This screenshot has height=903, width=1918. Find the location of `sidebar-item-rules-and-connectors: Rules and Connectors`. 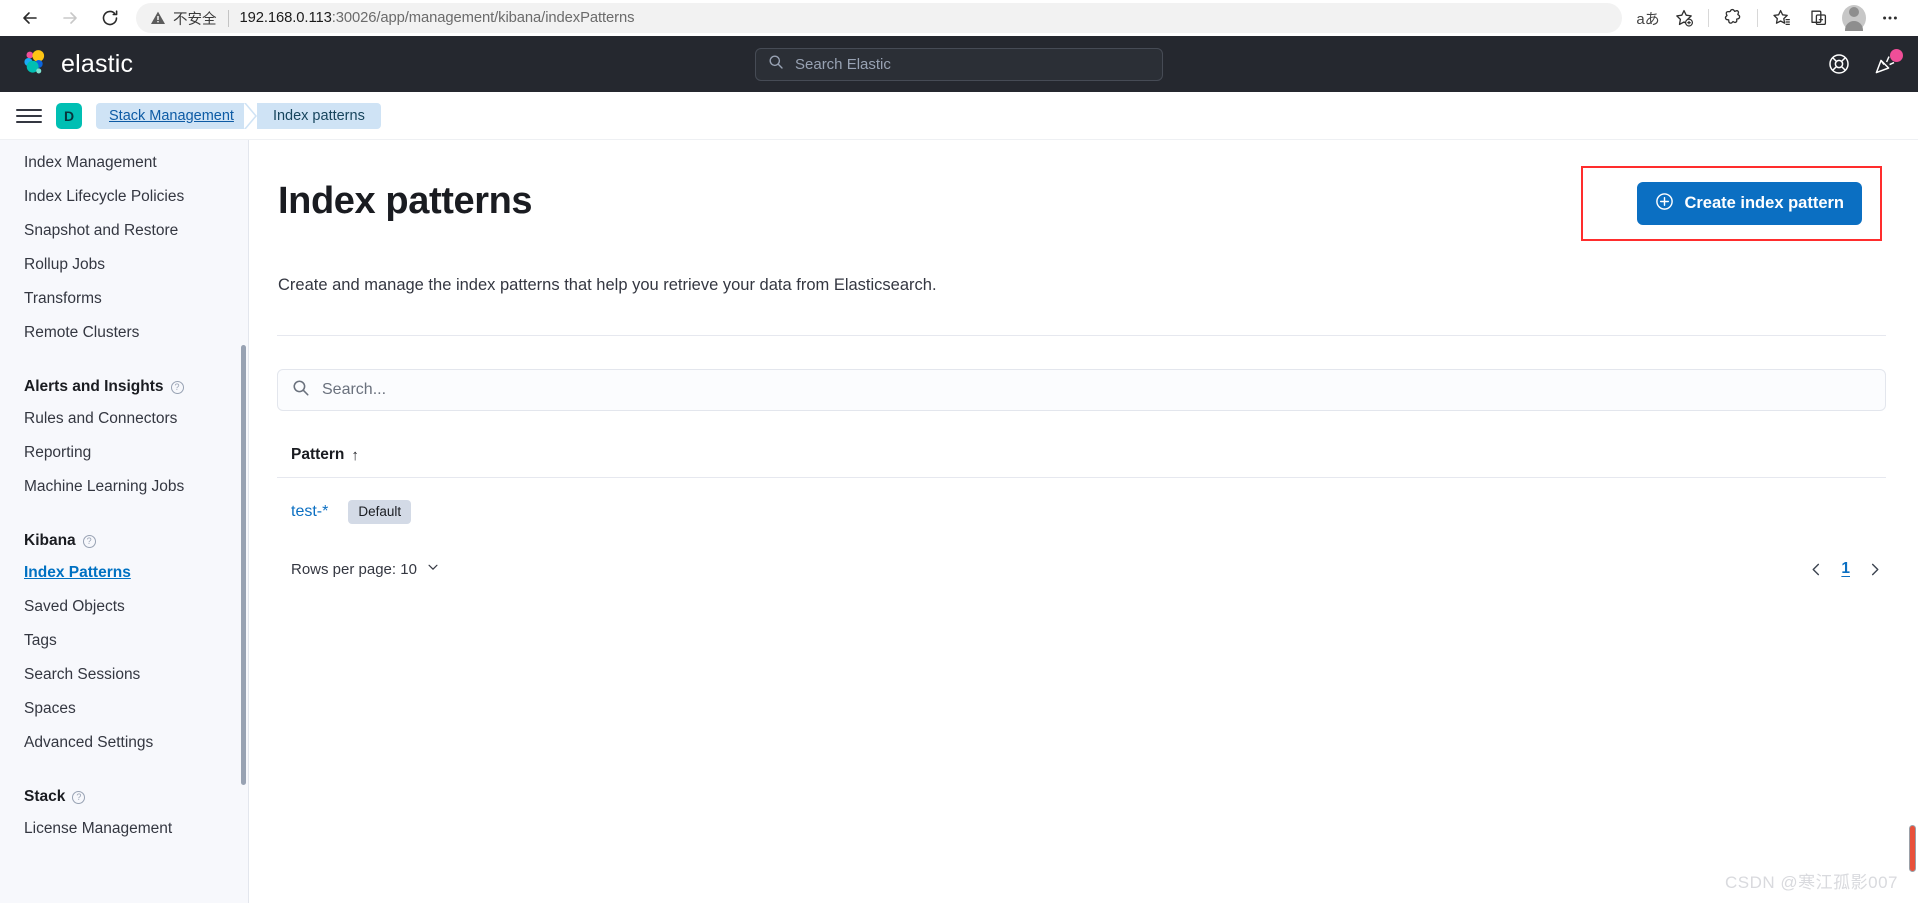

sidebar-item-rules-and-connectors: Rules and Connectors is located at coordinates (124, 419).